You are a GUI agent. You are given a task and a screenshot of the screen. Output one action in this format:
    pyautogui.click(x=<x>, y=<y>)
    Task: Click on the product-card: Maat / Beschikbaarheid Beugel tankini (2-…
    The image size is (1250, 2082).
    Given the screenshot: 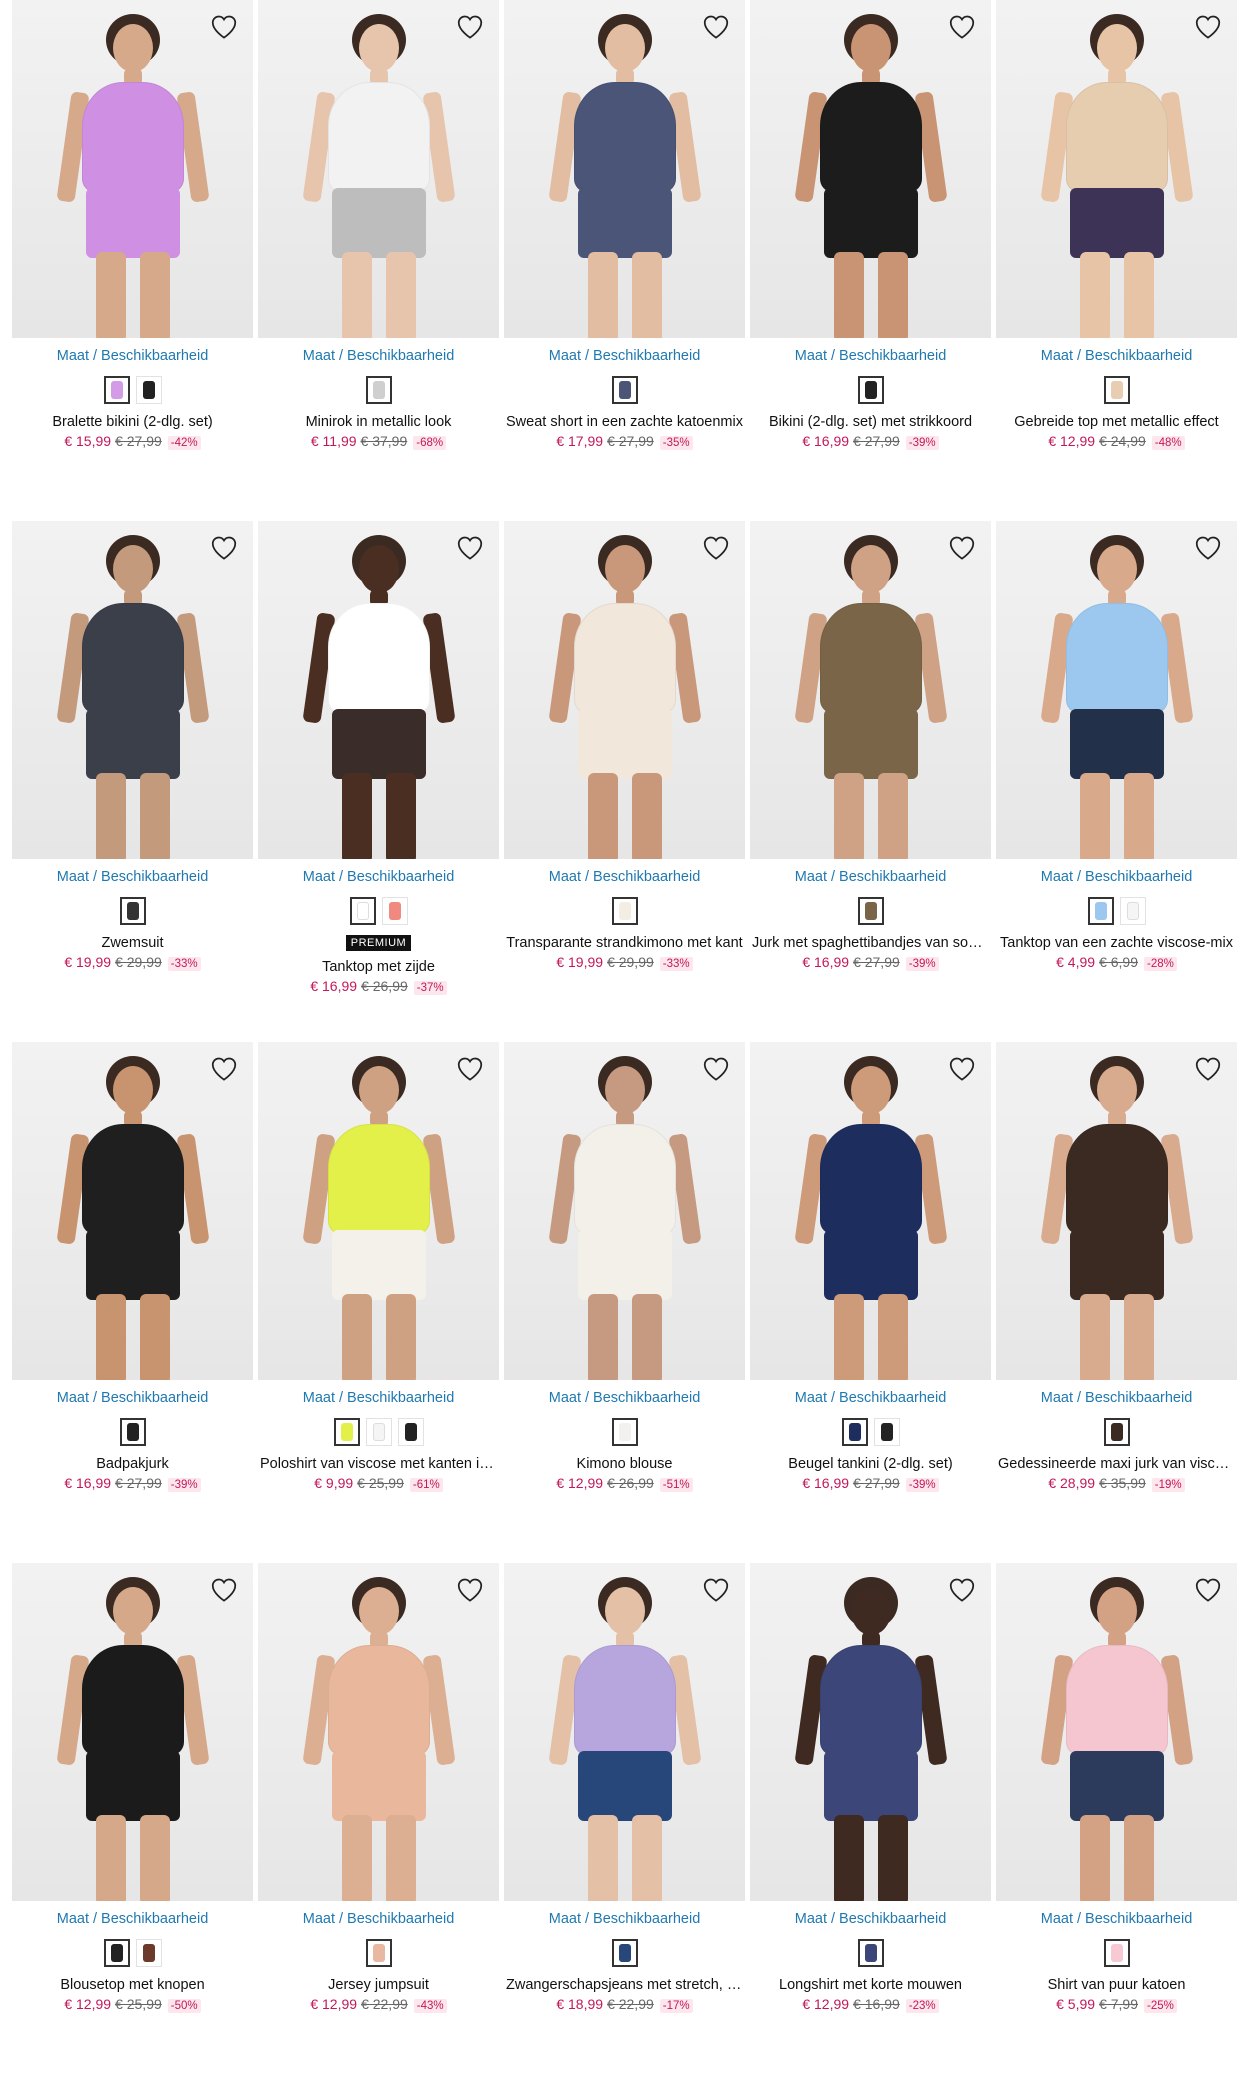 What is the action you would take?
    pyautogui.click(x=870, y=1267)
    